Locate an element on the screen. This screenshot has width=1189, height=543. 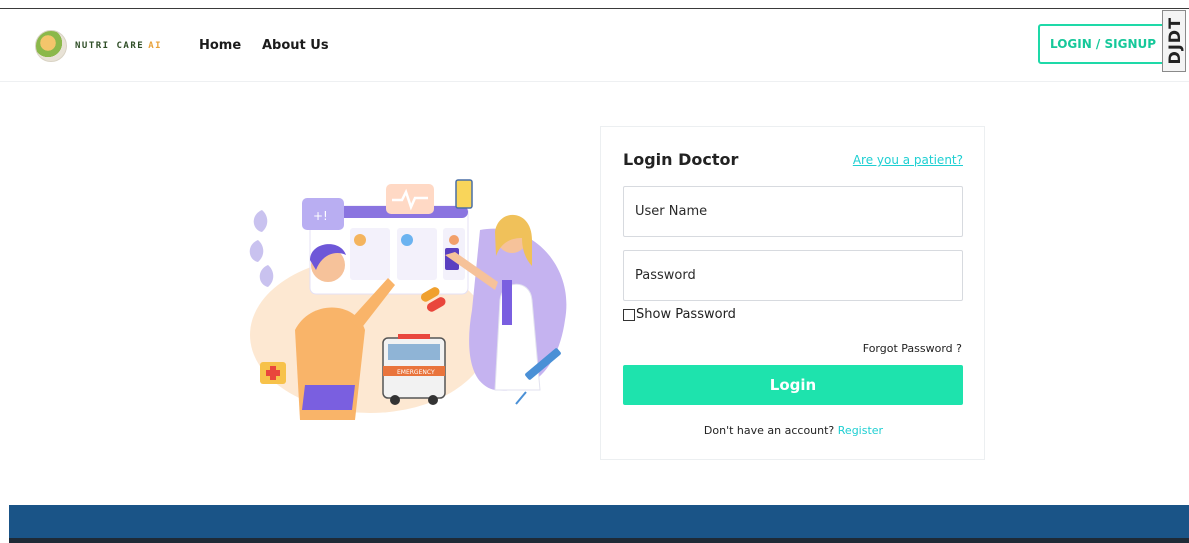
login-signup-button: LOGIN / SIGNUP is located at coordinates (1103, 44).